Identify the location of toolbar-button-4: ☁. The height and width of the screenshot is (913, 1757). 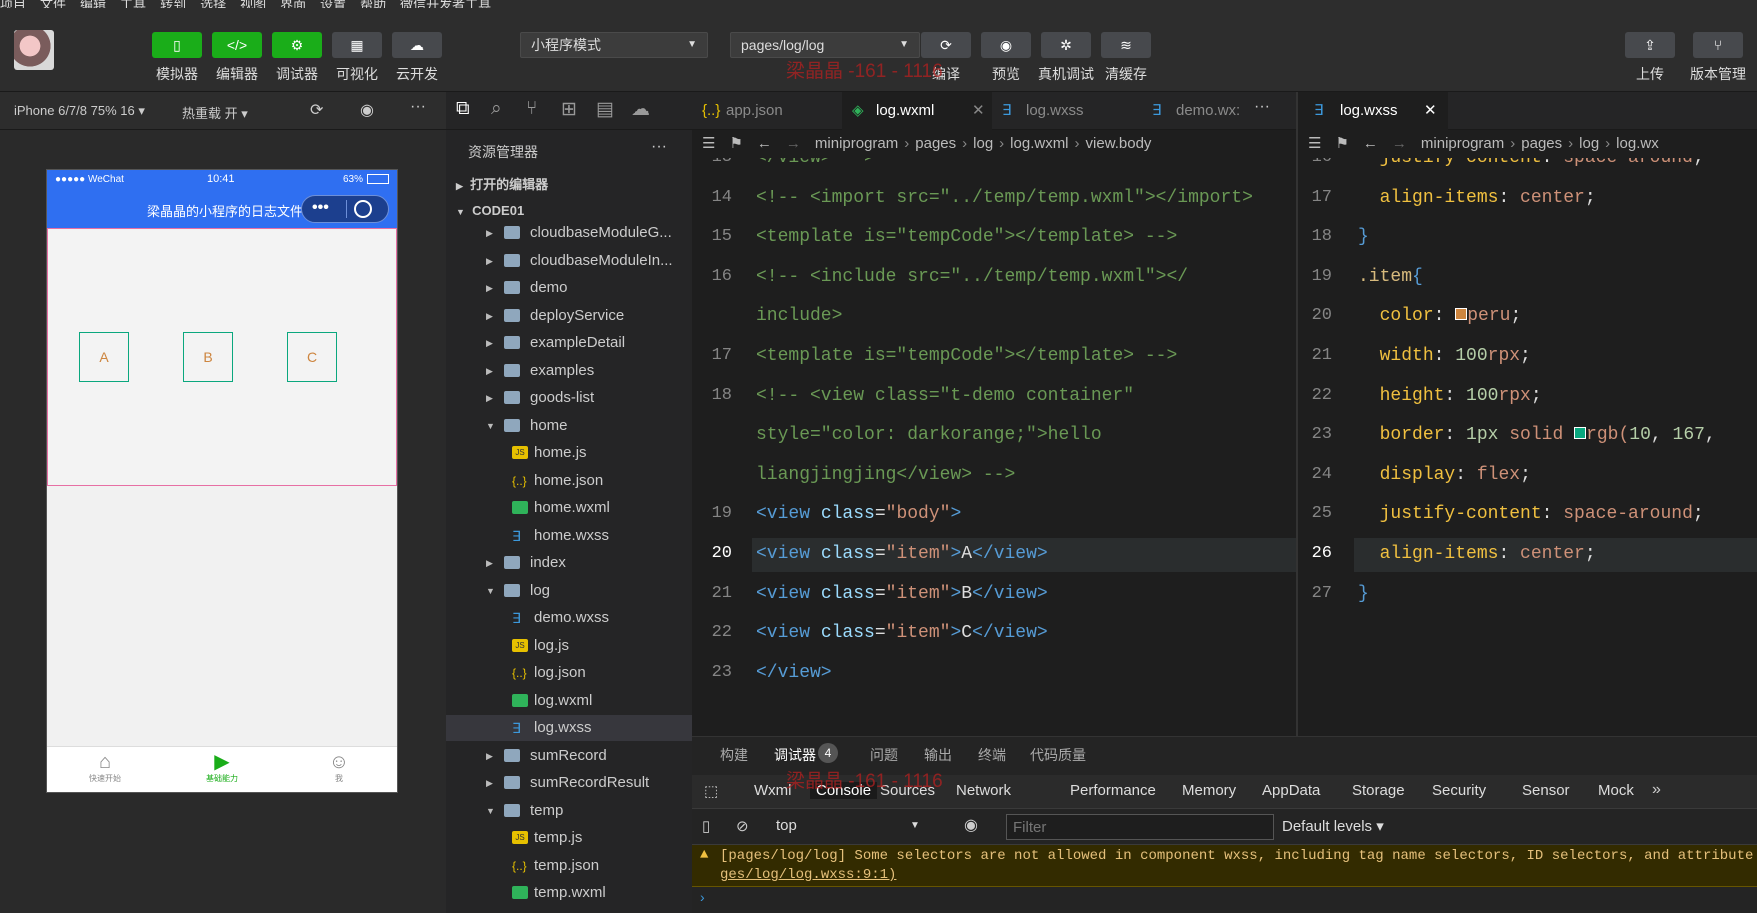
(417, 45).